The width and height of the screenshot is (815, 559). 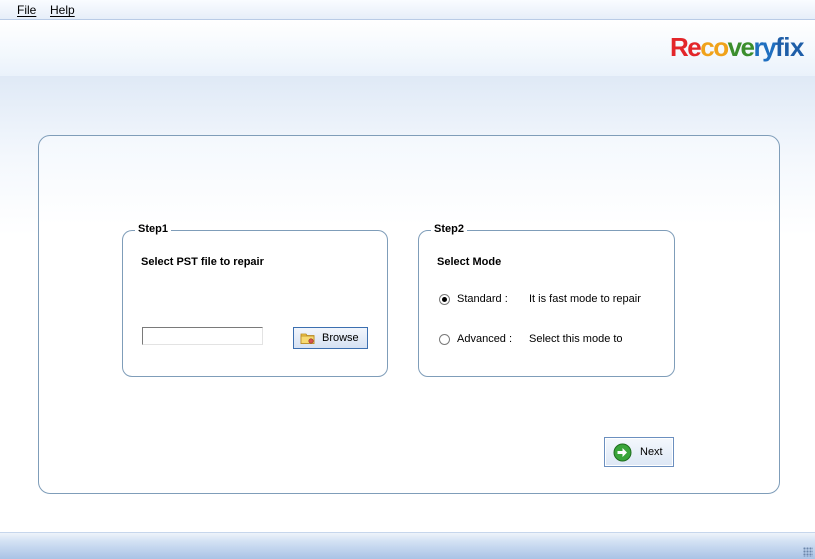 What do you see at coordinates (255, 300) in the screenshot?
I see `step1-group: Step1 Select PST file to repair Browse` at bounding box center [255, 300].